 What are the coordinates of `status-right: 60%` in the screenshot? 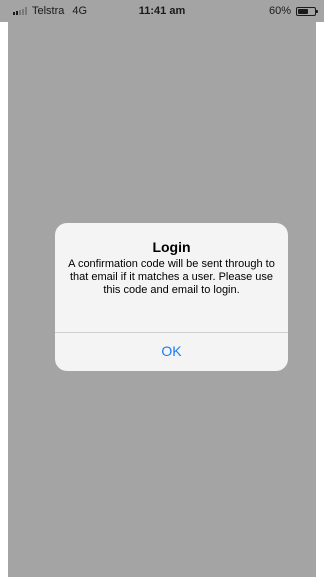 It's located at (293, 11).